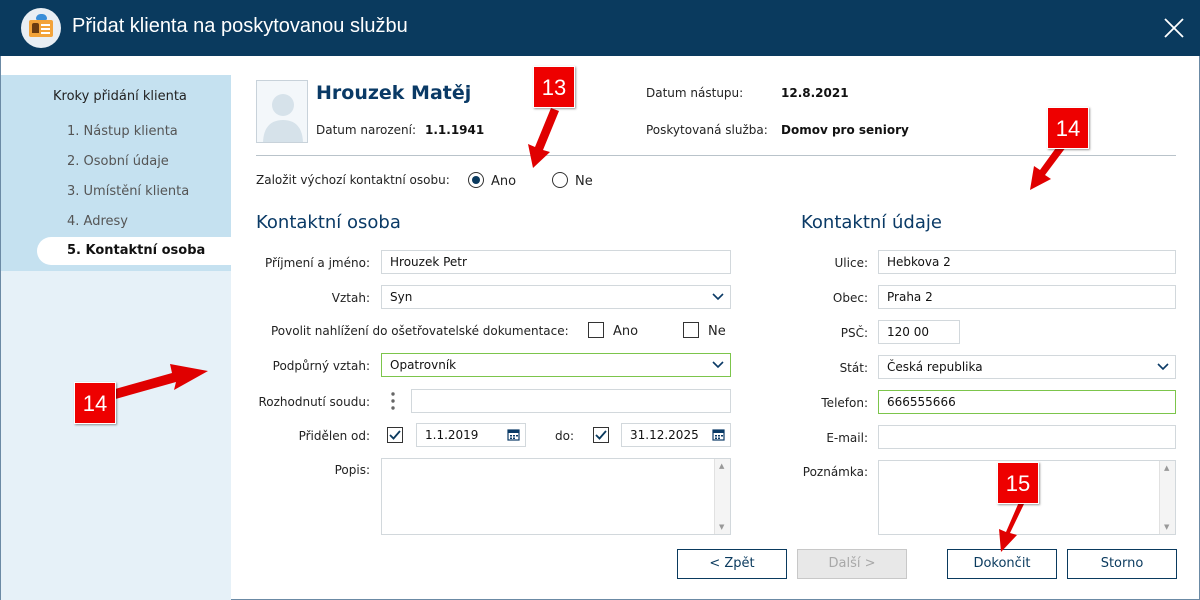 The image size is (1200, 600). What do you see at coordinates (122, 131) in the screenshot?
I see `step-arrival: 1. Nástup klienta` at bounding box center [122, 131].